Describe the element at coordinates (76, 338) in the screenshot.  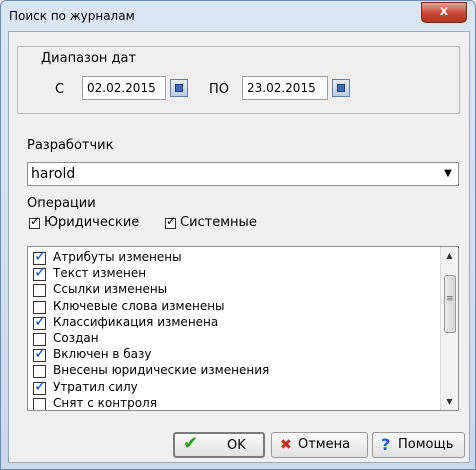
I see `list-item-label: Создан` at that location.